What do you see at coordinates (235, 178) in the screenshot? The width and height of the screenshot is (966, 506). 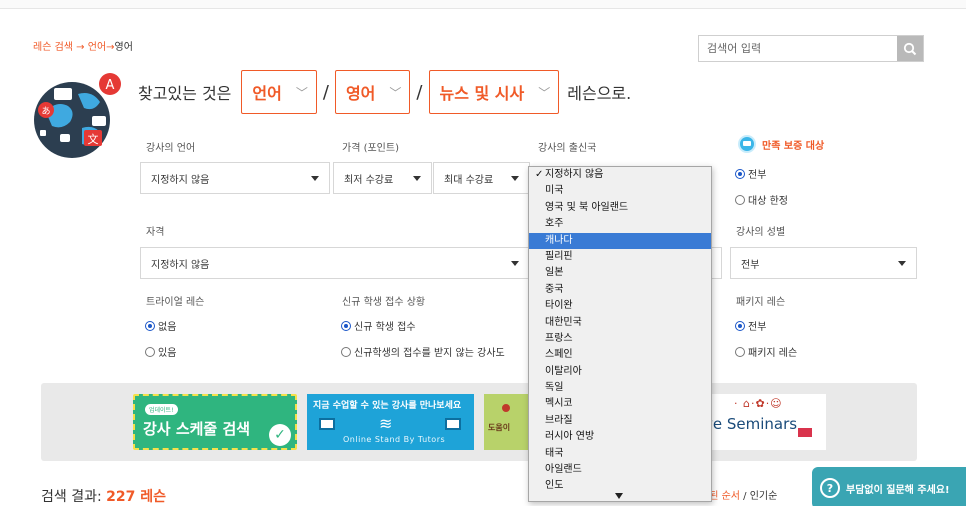 I see `teacher-language-select: 지정하지 않음` at bounding box center [235, 178].